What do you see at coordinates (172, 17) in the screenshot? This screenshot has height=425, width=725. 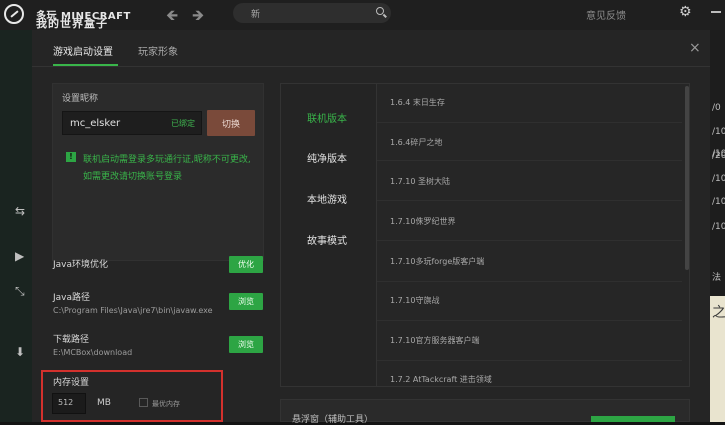 I see `back-arrow-icon: 🡸` at bounding box center [172, 17].